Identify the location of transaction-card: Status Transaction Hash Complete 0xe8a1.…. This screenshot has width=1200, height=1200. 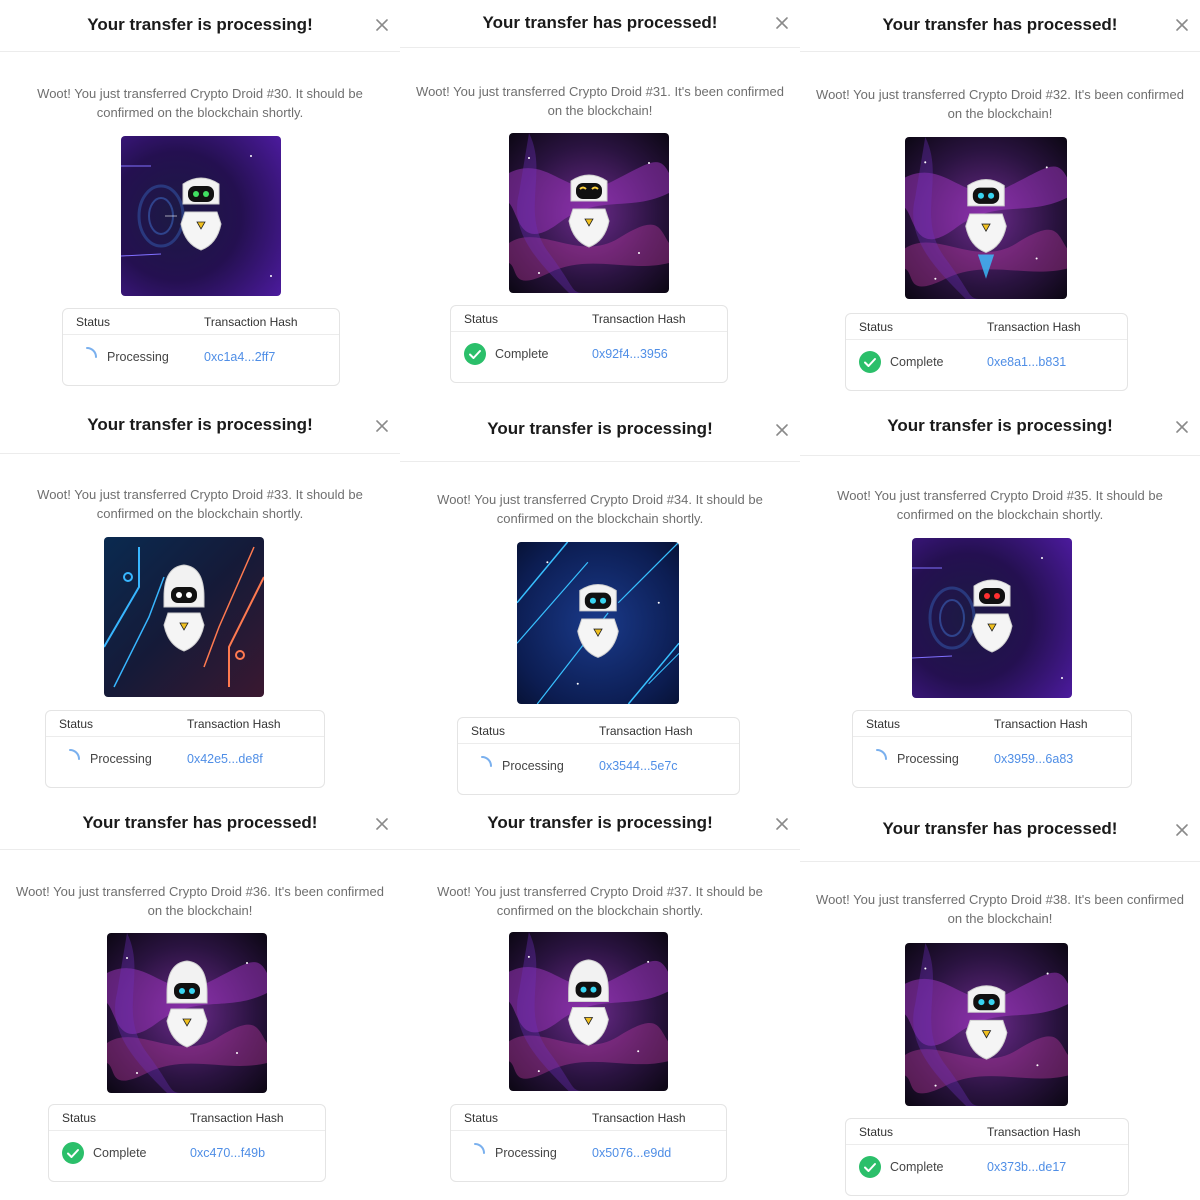
(986, 352).